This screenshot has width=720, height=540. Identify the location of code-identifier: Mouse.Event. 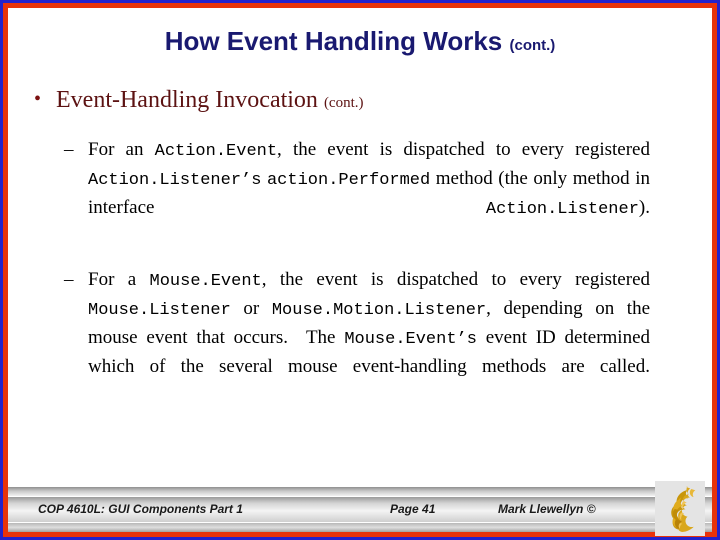
(205, 281).